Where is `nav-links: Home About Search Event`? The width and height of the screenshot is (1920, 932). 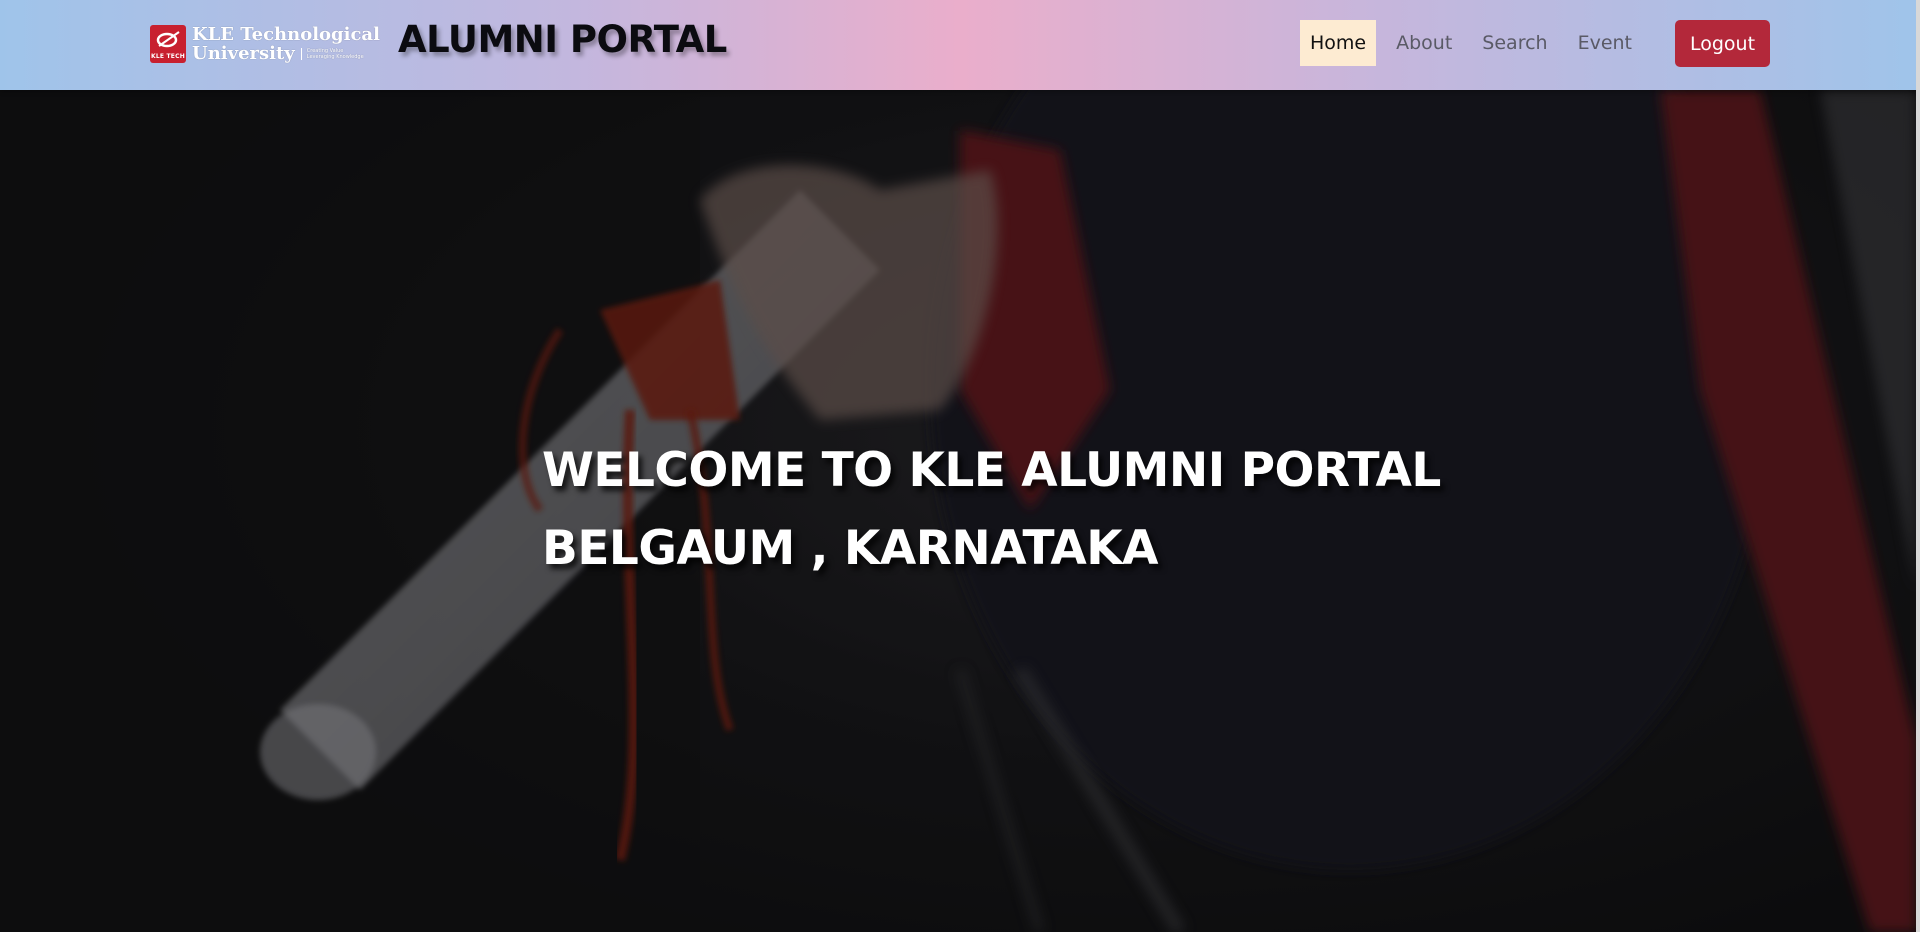 nav-links: Home About Search Event is located at coordinates (1476, 43).